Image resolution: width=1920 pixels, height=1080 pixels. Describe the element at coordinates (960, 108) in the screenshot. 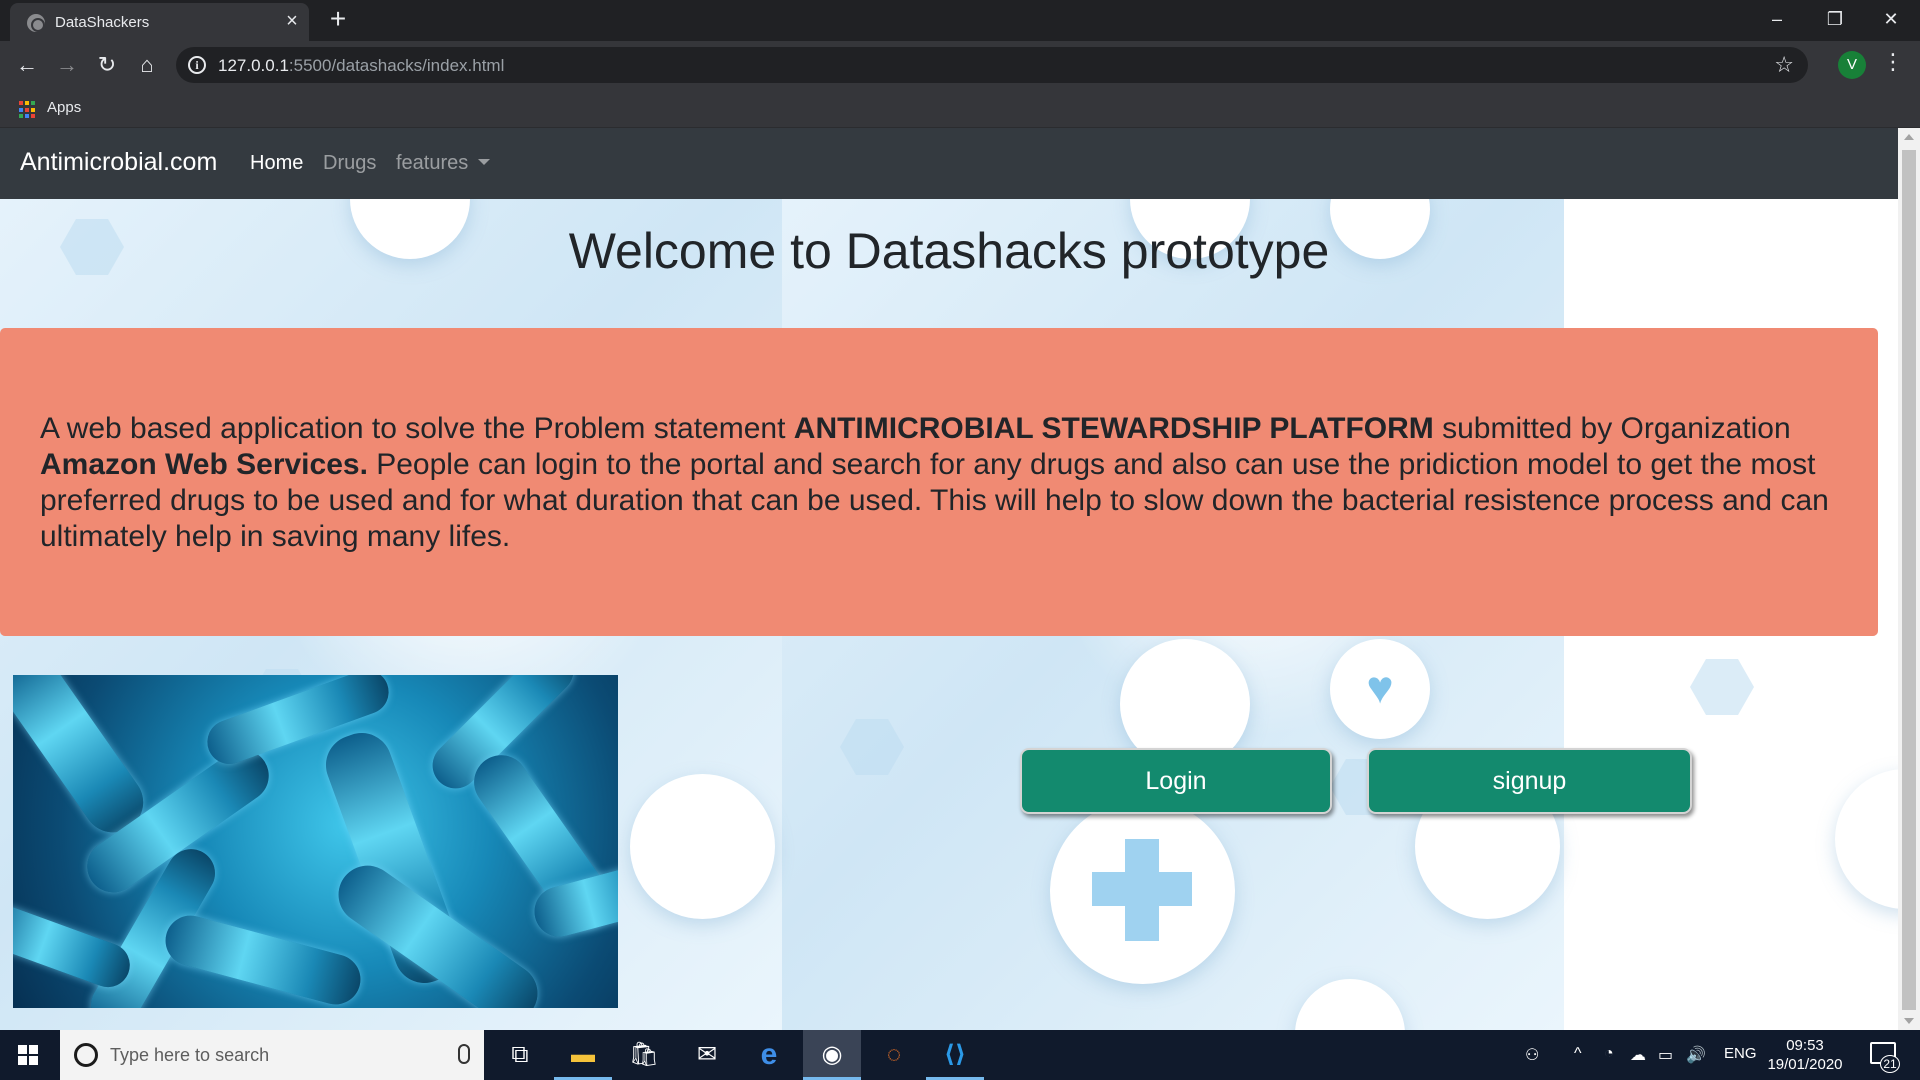

I see `bookmarks-bar: Apps` at that location.